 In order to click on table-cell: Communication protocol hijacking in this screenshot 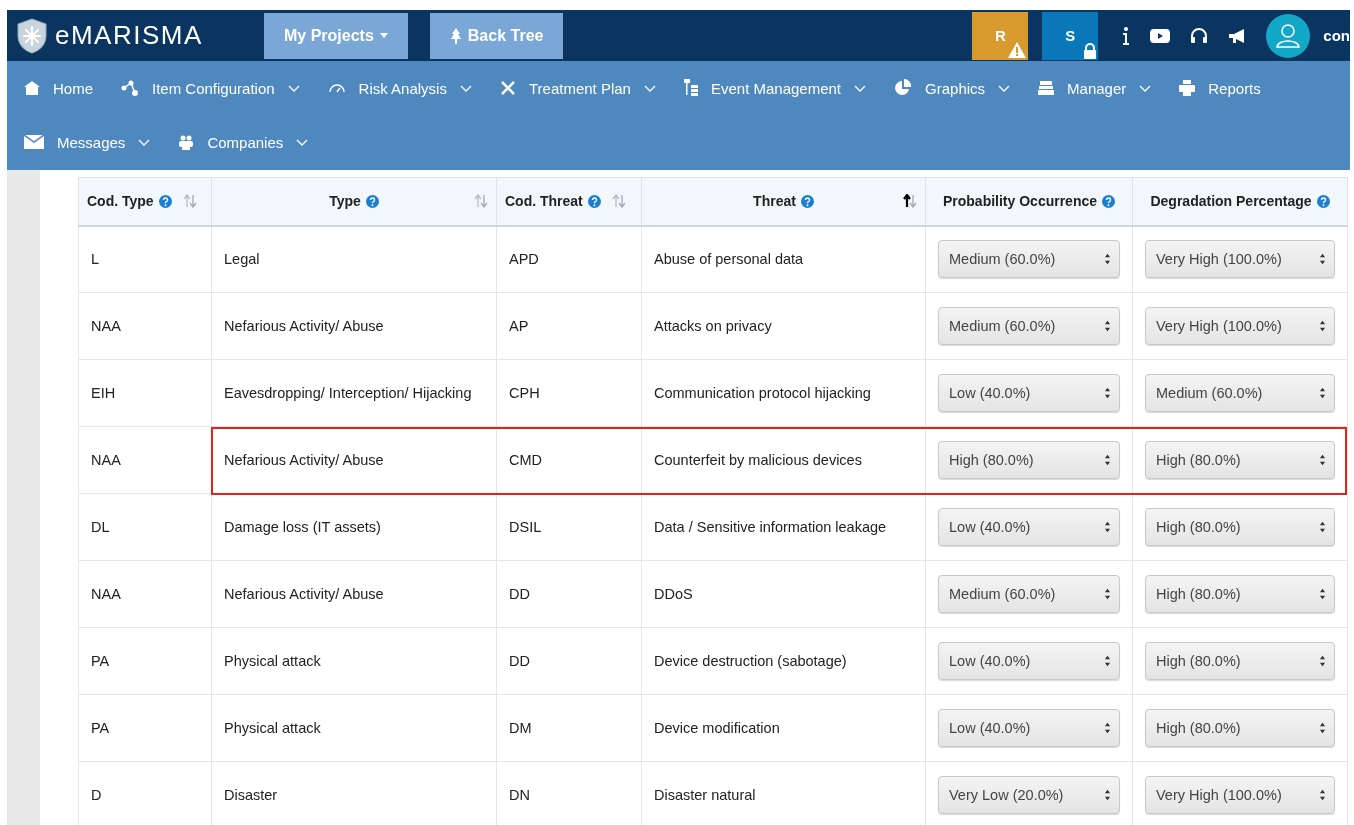, I will do `click(783, 393)`.